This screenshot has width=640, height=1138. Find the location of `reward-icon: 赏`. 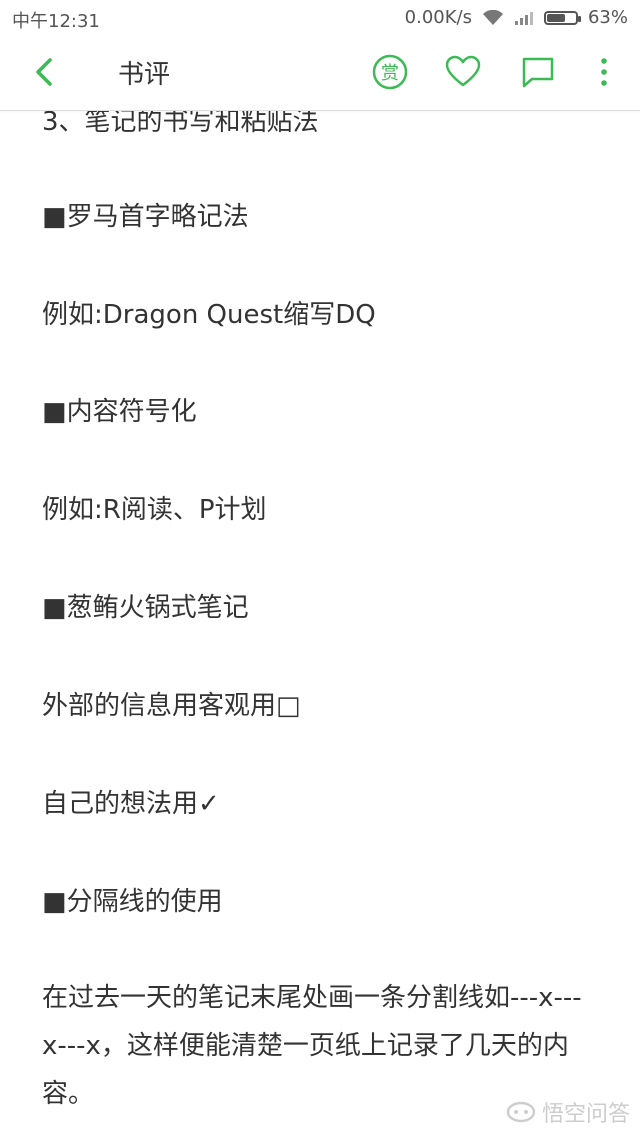

reward-icon: 赏 is located at coordinates (390, 72).